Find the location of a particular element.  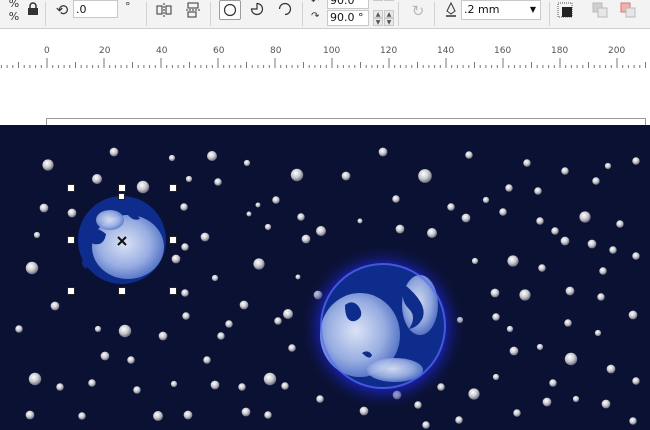

mirror-vertical-icon is located at coordinates (193, 10).